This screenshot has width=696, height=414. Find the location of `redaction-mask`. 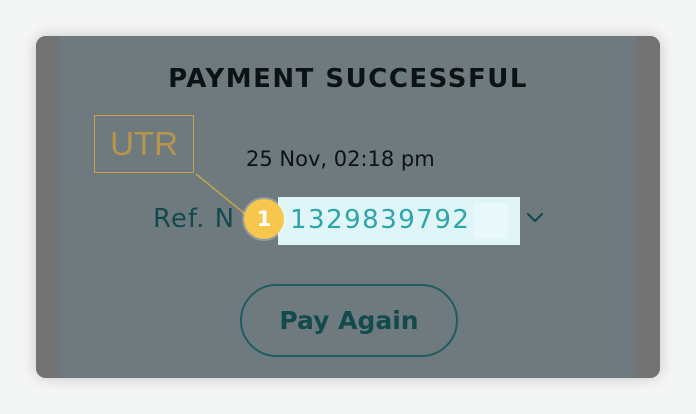

redaction-mask is located at coordinates (491, 221).